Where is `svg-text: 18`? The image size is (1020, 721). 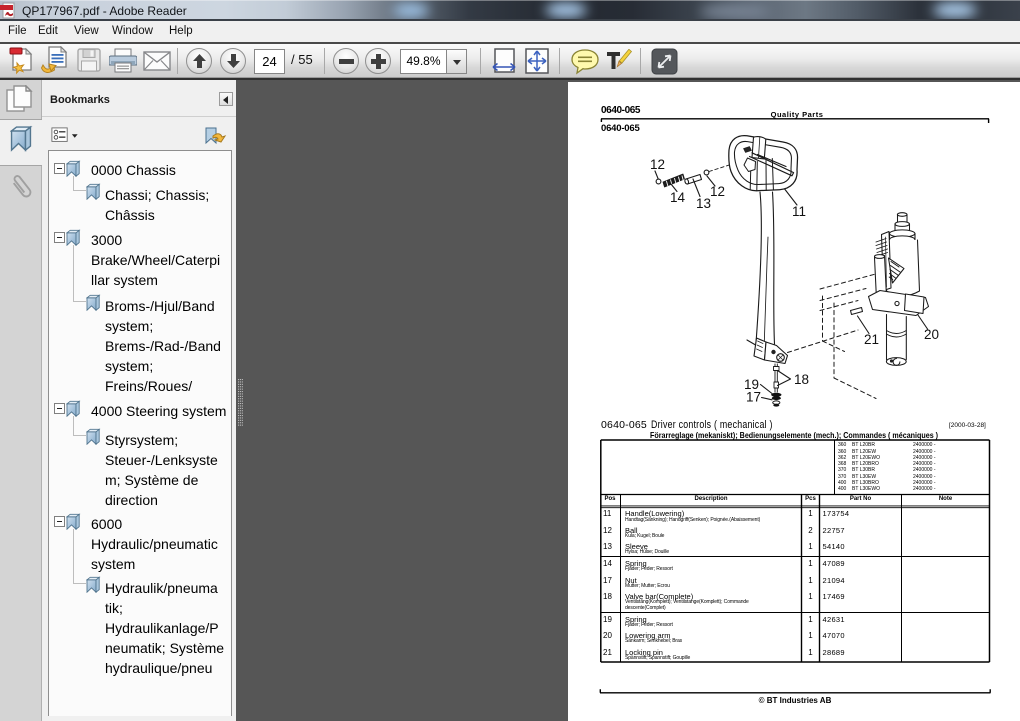 svg-text: 18 is located at coordinates (801, 379).